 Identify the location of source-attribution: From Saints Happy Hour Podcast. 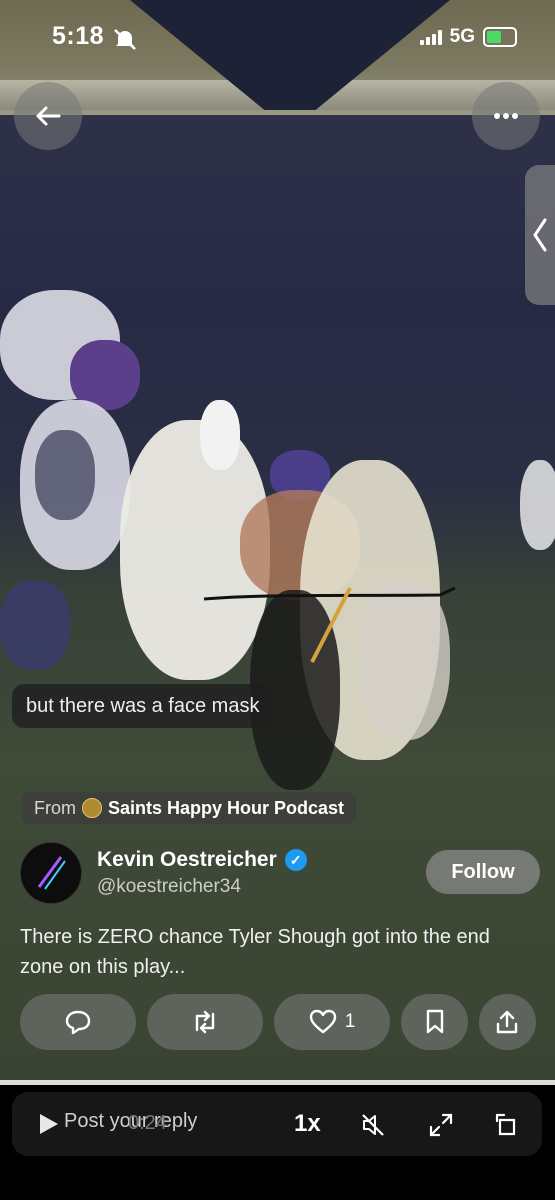
(189, 808).